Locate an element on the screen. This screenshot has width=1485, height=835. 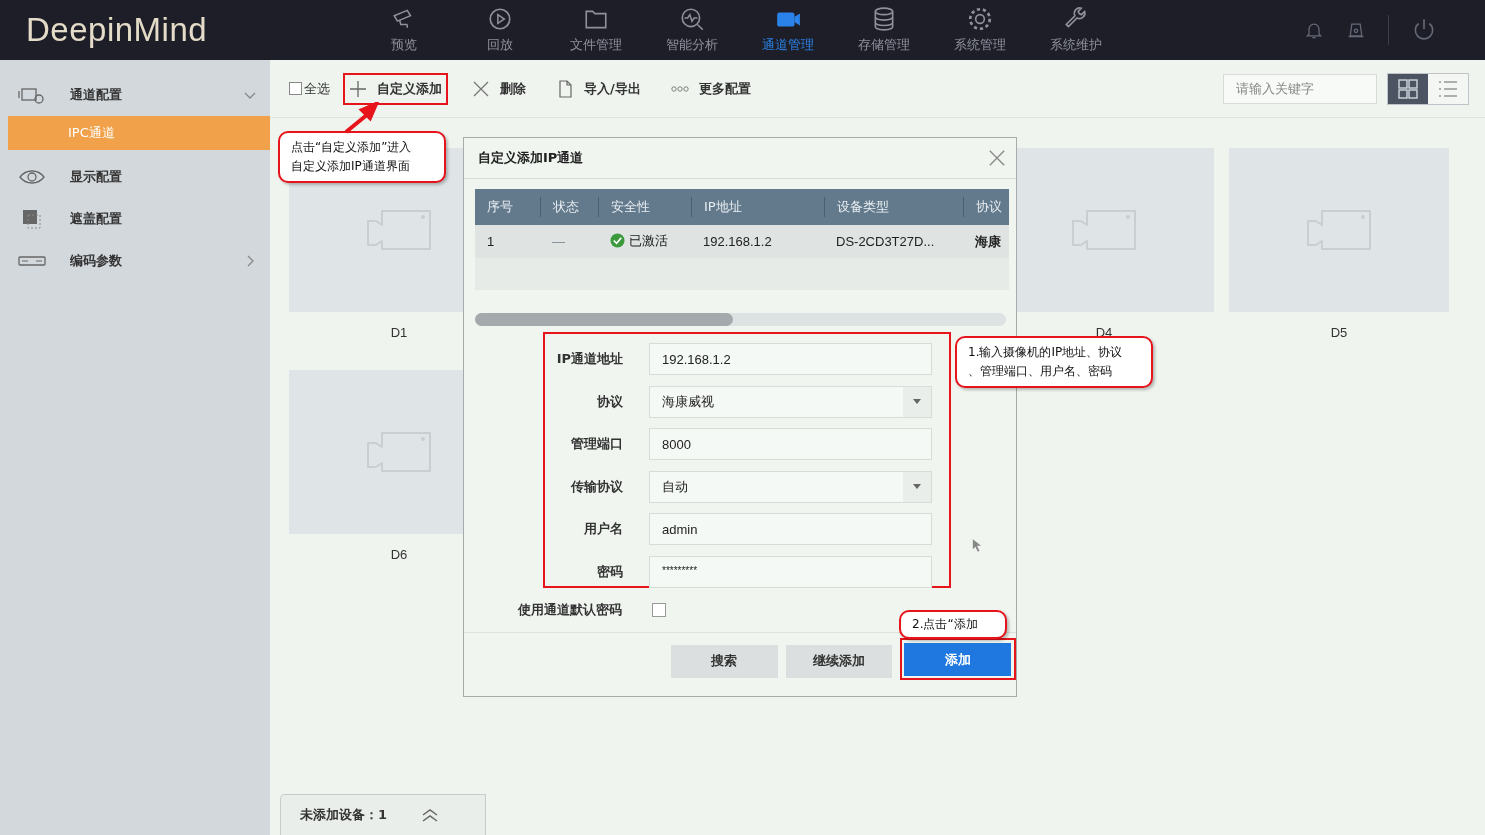
sidebar-label: 显示配置 is located at coordinates (96, 177).